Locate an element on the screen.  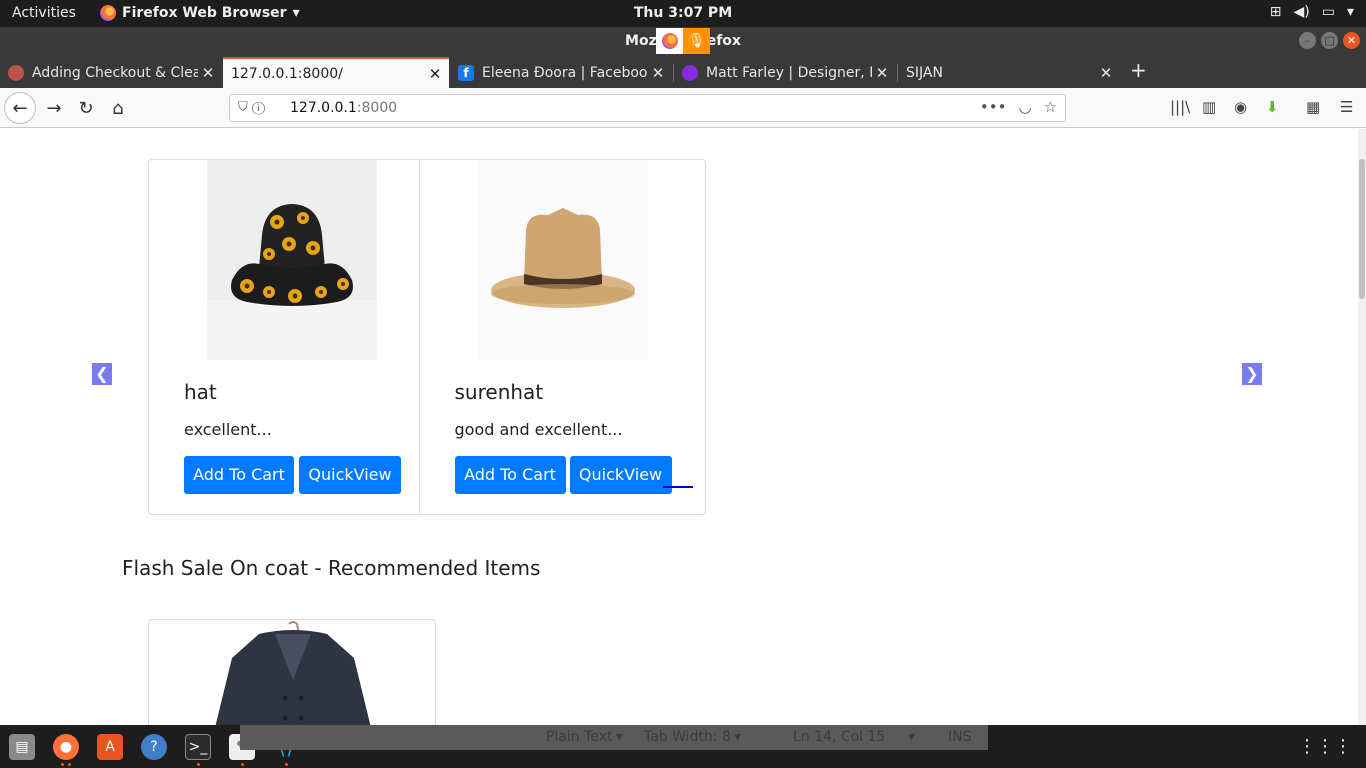
cursor-underline is located at coordinates (677, 487).